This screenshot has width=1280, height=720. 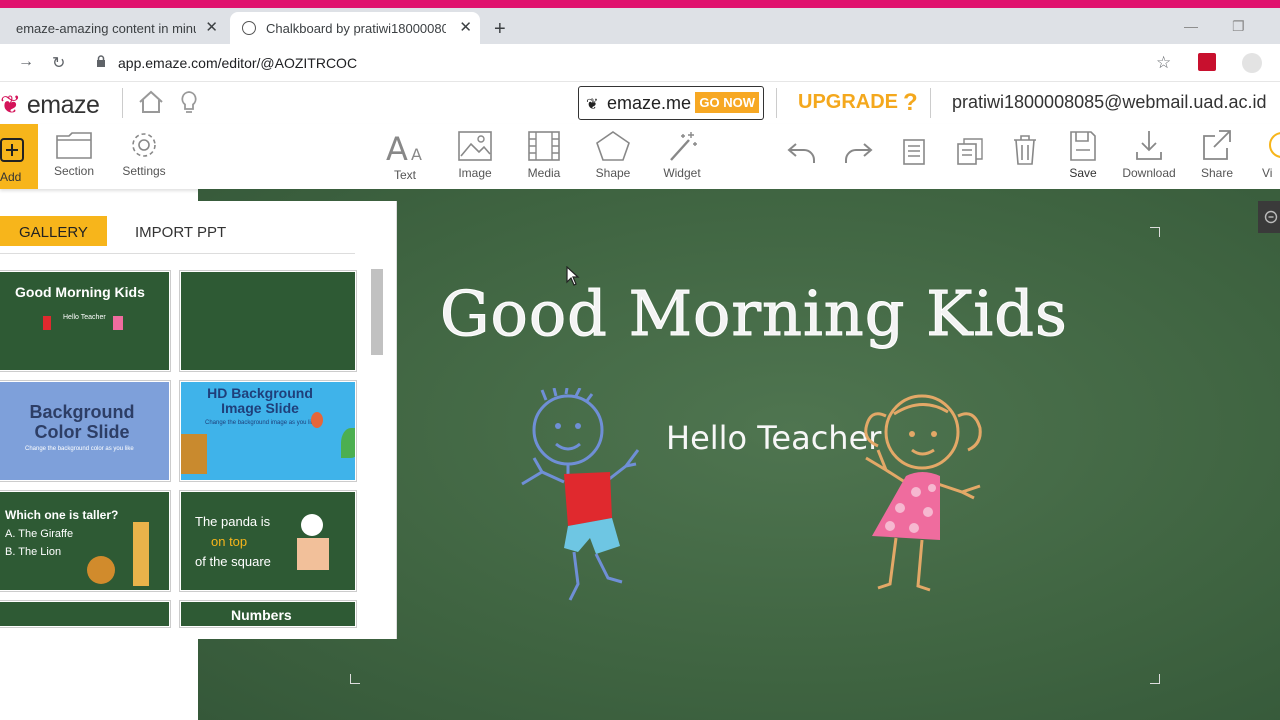 What do you see at coordinates (26, 62) in the screenshot?
I see `forward-icon: →` at bounding box center [26, 62].